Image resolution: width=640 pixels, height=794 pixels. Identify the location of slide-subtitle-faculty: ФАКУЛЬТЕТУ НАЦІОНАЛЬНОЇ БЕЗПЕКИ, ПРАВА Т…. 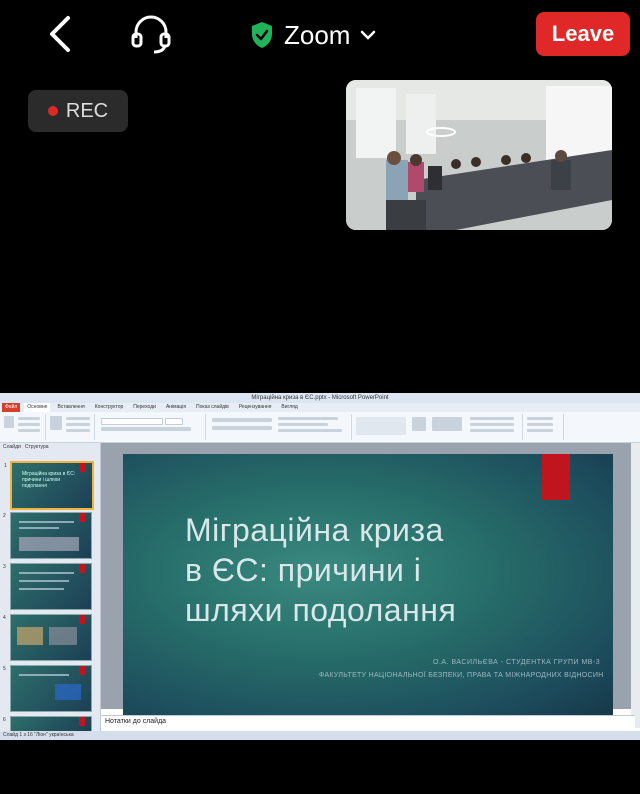
(461, 675).